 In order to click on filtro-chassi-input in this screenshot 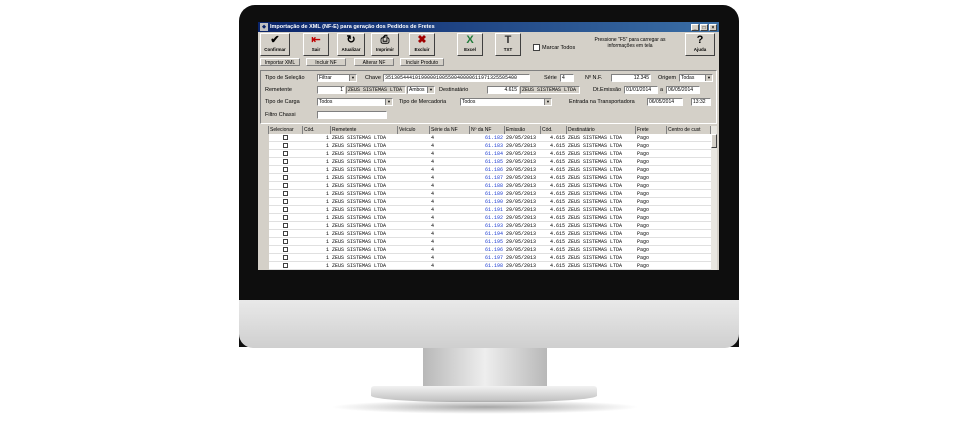, I will do `click(352, 115)`.